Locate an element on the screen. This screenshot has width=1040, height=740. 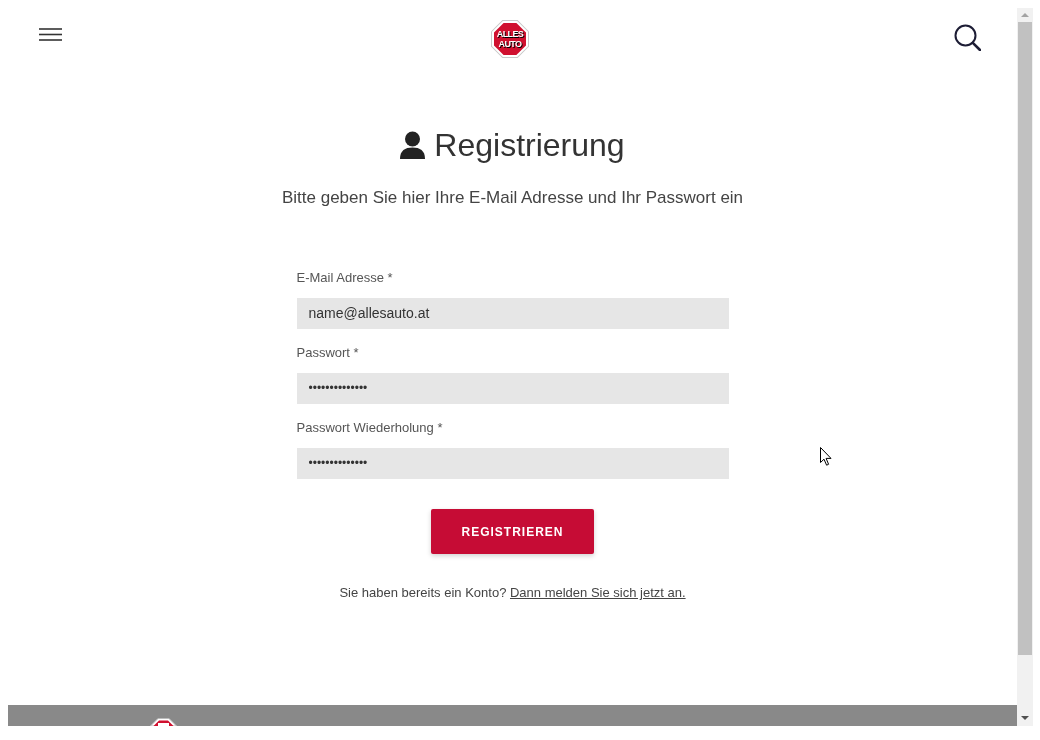
logo-badge-icon is located at coordinates (163, 722).